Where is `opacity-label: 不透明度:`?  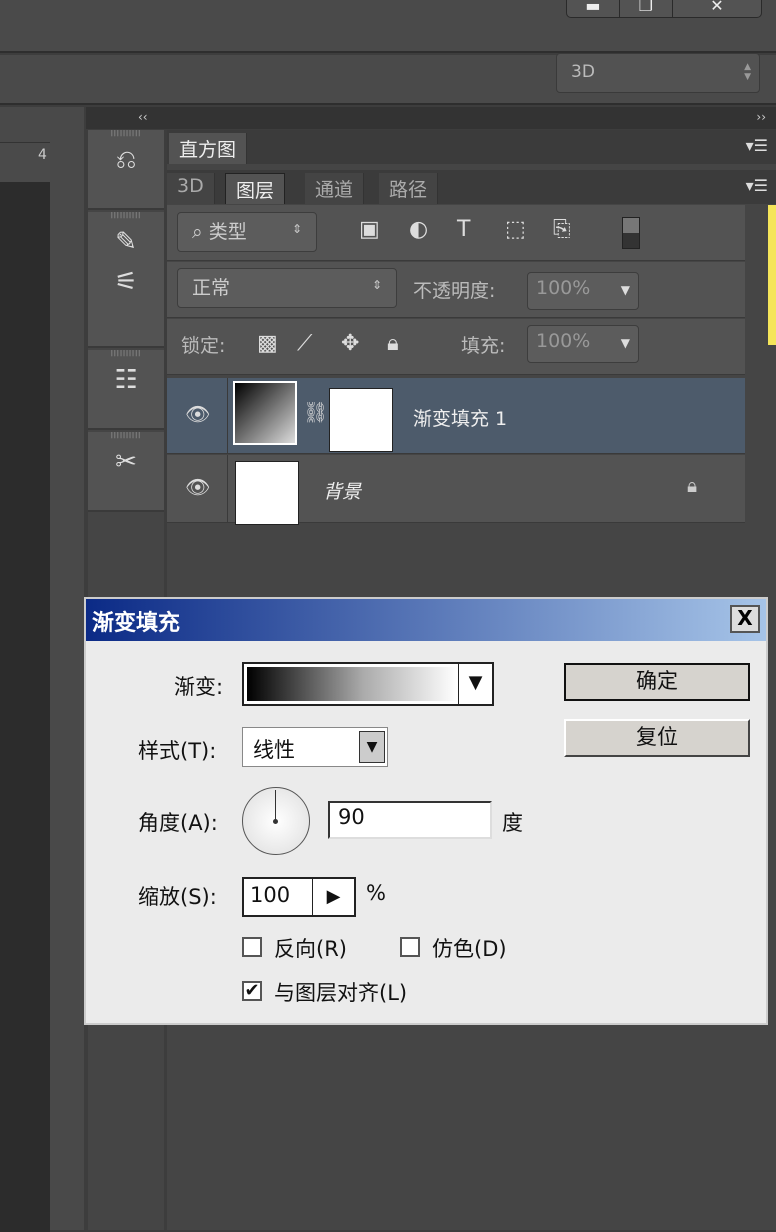 opacity-label: 不透明度: is located at coordinates (454, 291).